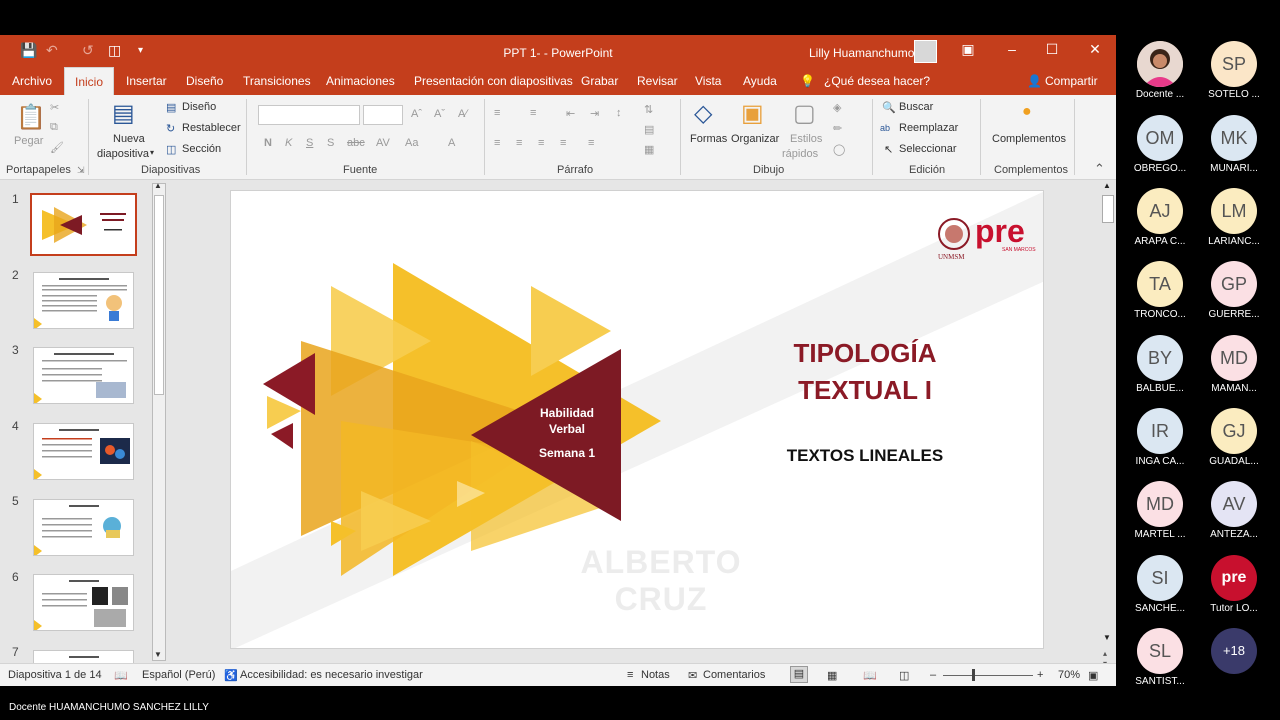 The width and height of the screenshot is (1280, 720). What do you see at coordinates (32, 81) in the screenshot?
I see `tab-archivo: Archivo` at bounding box center [32, 81].